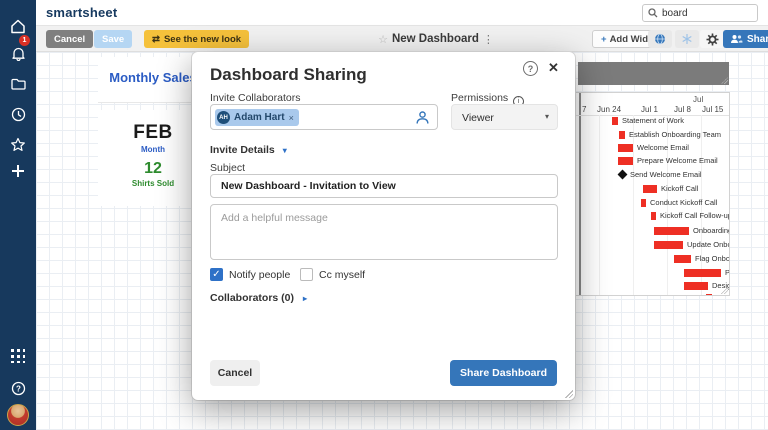 This screenshot has width=768, height=430. Describe the element at coordinates (384, 186) in the screenshot. I see `subject-input: New Dashboard - Invitation to View` at that location.